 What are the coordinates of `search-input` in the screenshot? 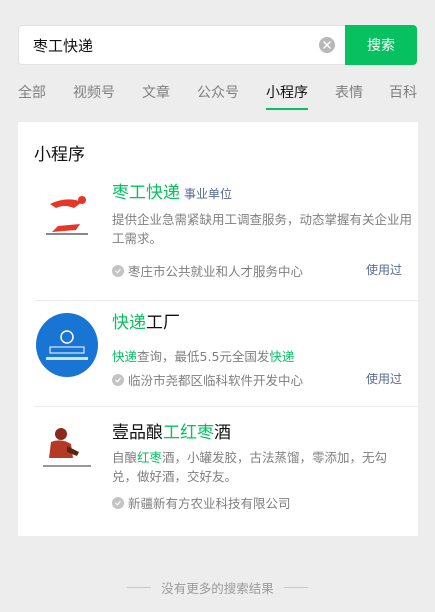 It's located at (176, 45).